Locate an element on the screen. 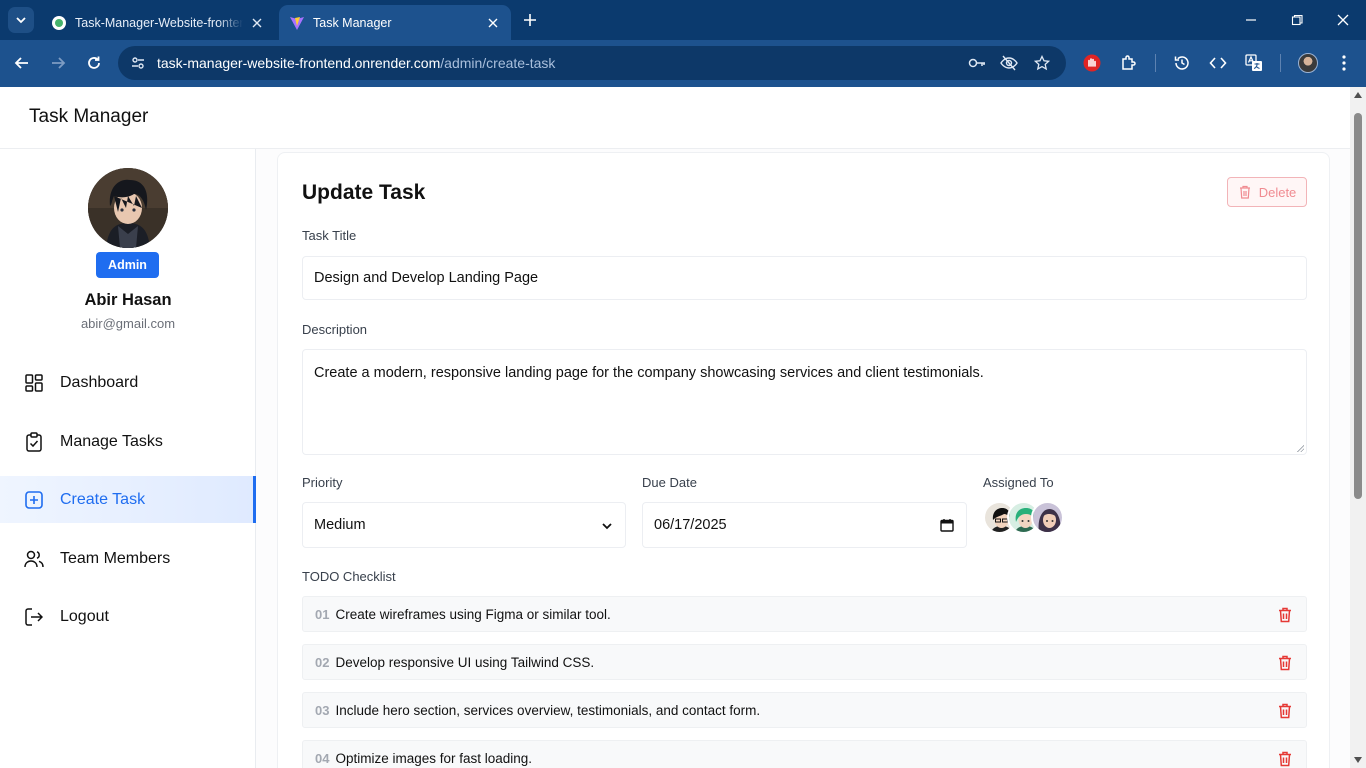 This screenshot has width=1366, height=768. reload-button is located at coordinates (94, 63).